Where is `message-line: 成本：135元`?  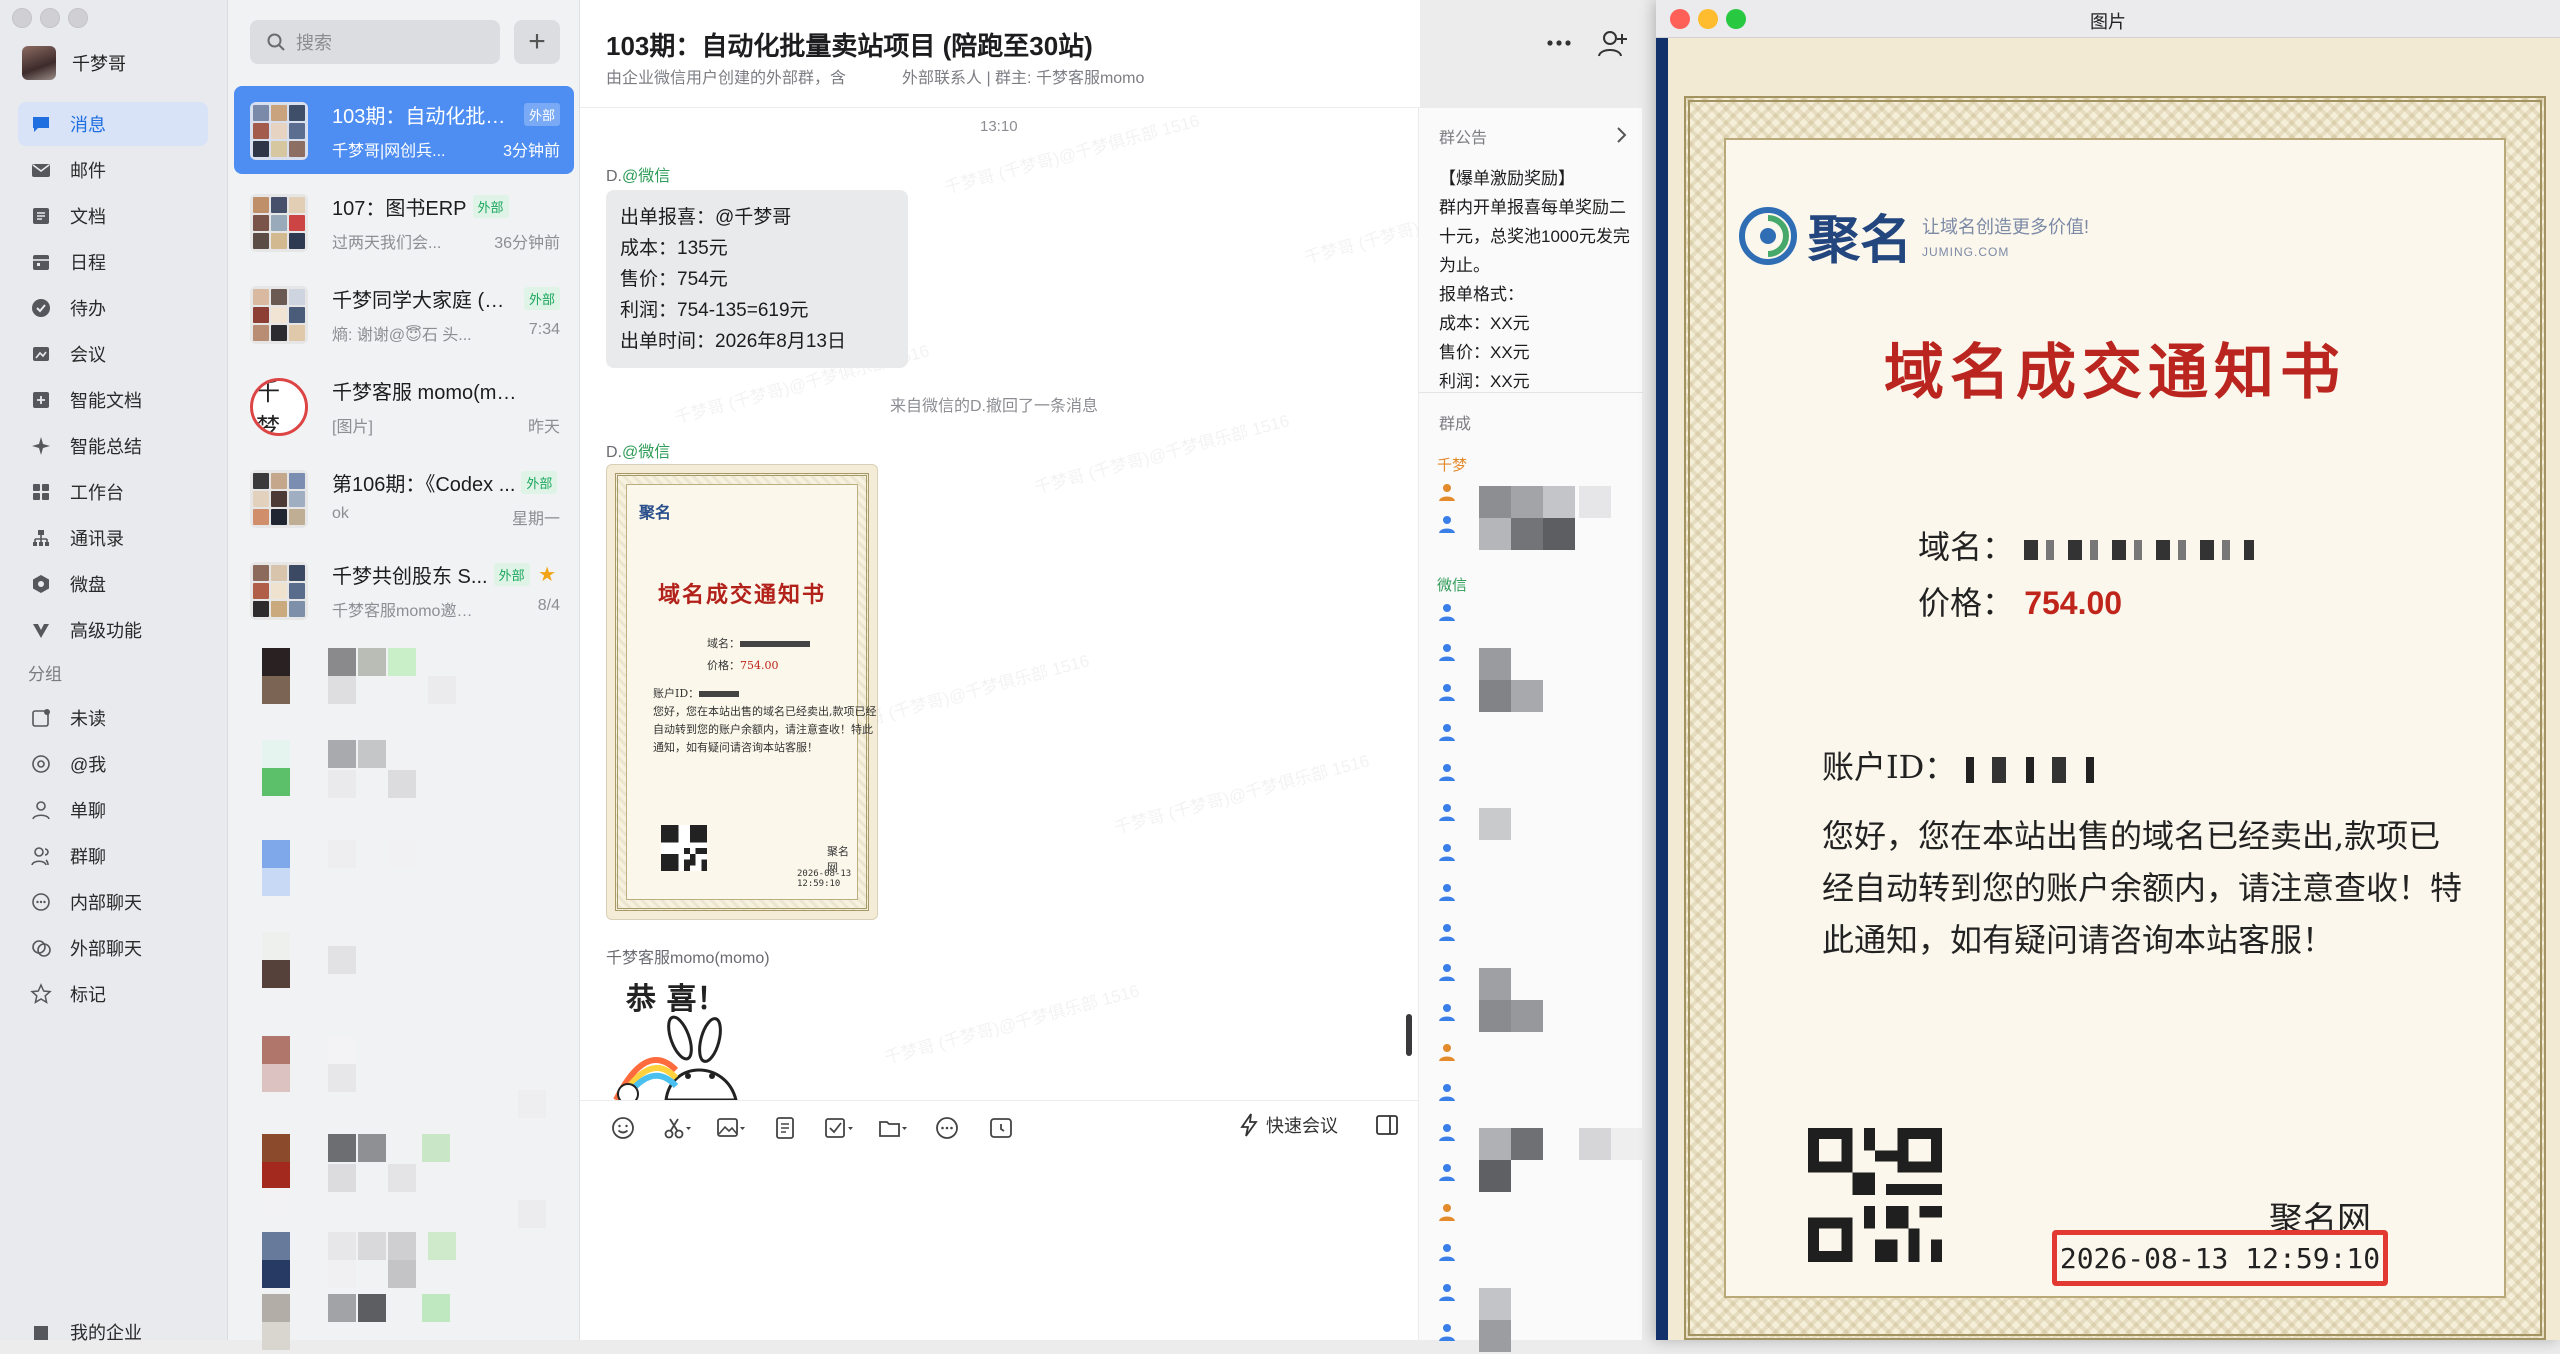
message-line: 成本：135元 is located at coordinates (674, 248).